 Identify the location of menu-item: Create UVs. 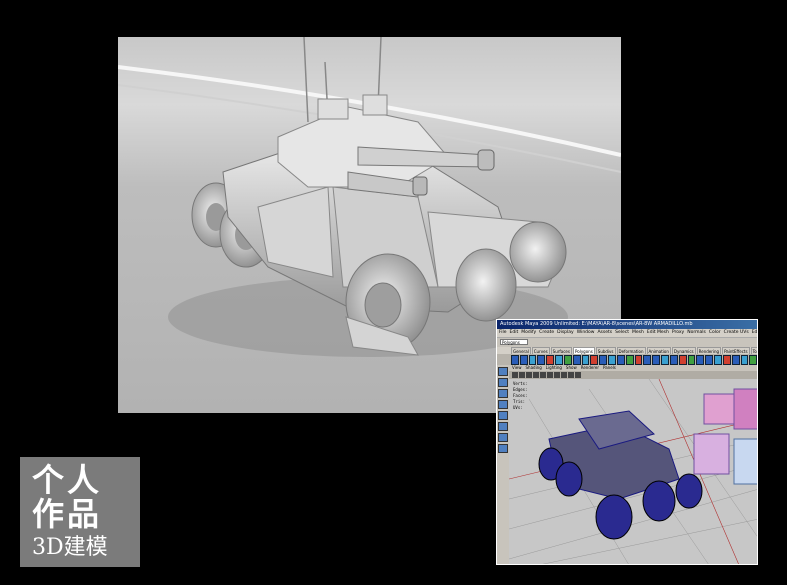
(736, 332).